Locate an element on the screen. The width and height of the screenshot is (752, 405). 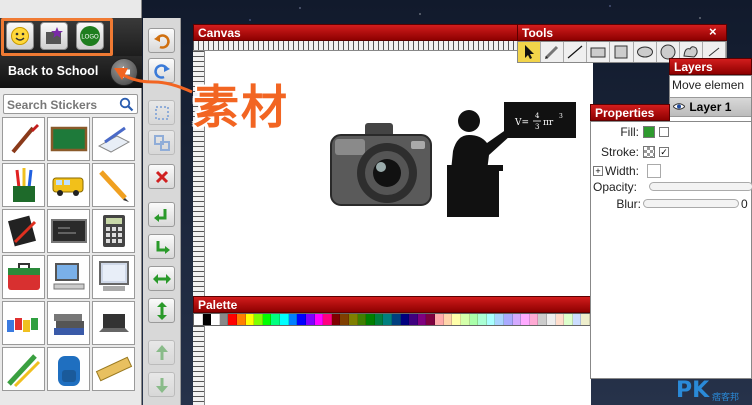
sticker-brush is located at coordinates (23, 139).